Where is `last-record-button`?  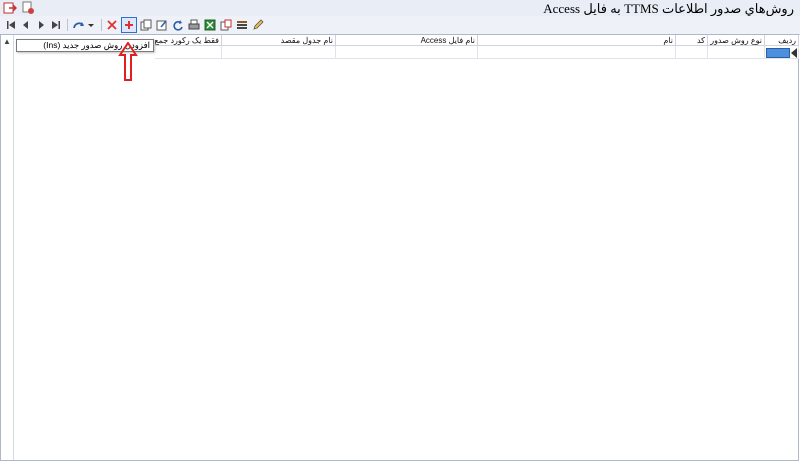
last-record-button is located at coordinates (56, 25).